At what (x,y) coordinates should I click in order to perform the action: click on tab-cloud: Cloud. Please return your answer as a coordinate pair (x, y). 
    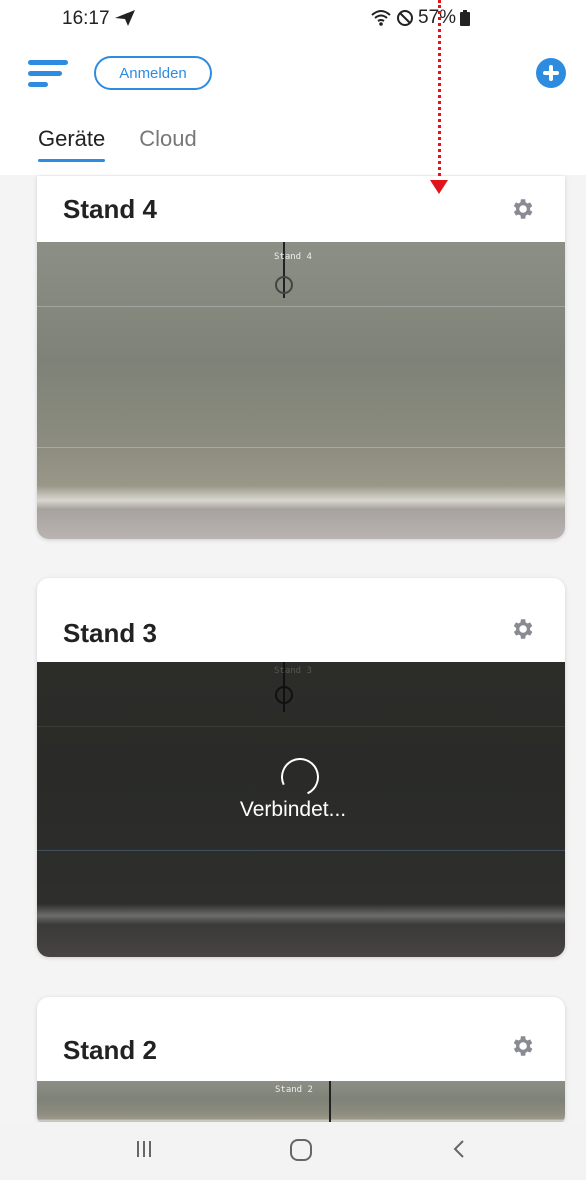
    Looking at the image, I should click on (167, 143).